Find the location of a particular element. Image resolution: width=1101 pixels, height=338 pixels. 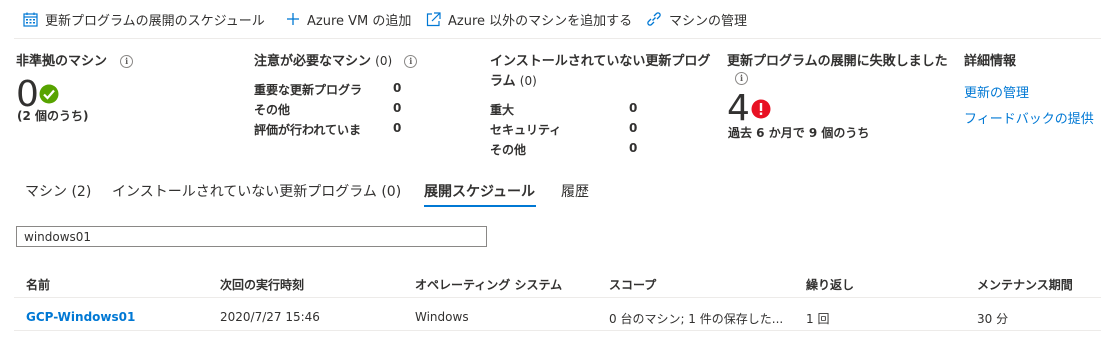

missing-updates-title-cont: ラム is located at coordinates (503, 81).